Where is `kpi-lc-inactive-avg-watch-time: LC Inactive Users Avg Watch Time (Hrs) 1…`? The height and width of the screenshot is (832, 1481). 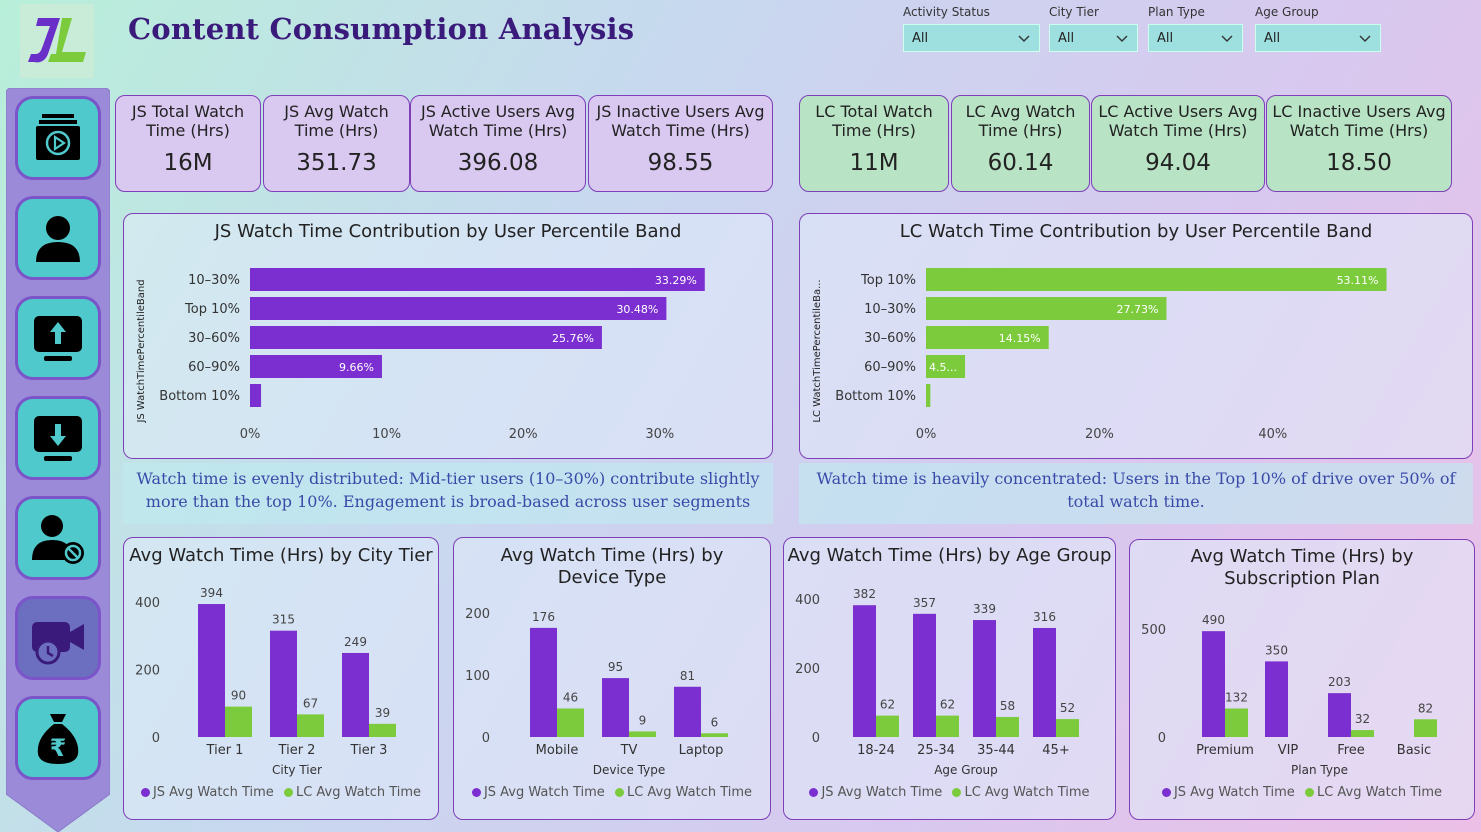
kpi-lc-inactive-avg-watch-time: LC Inactive Users Avg Watch Time (Hrs) 1… is located at coordinates (1359, 143).